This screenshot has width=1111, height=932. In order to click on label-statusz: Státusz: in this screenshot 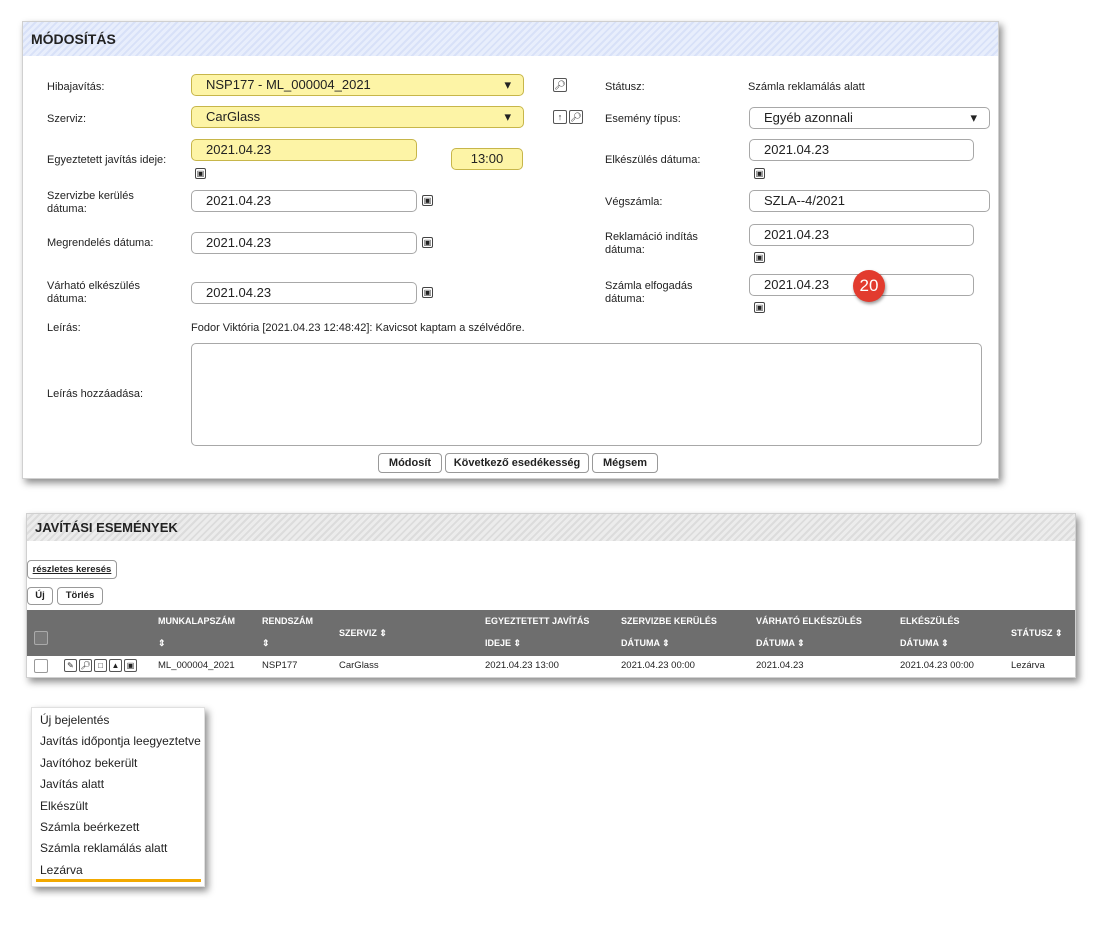, I will do `click(625, 87)`.